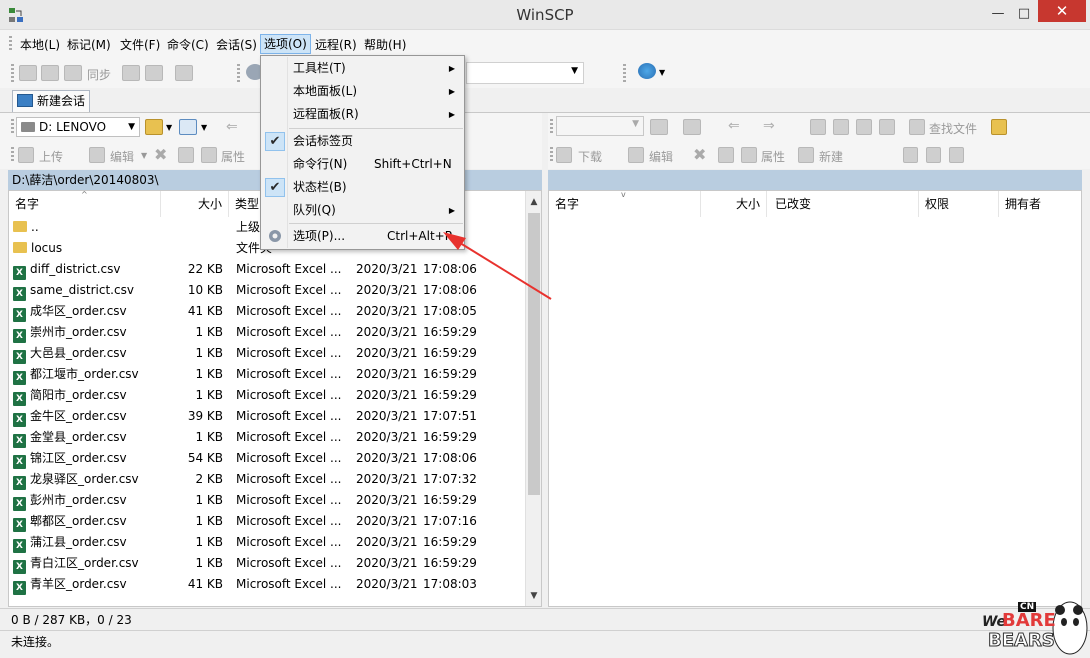  Describe the element at coordinates (661, 156) in the screenshot. I see `remote-edit-button: 编辑` at that location.